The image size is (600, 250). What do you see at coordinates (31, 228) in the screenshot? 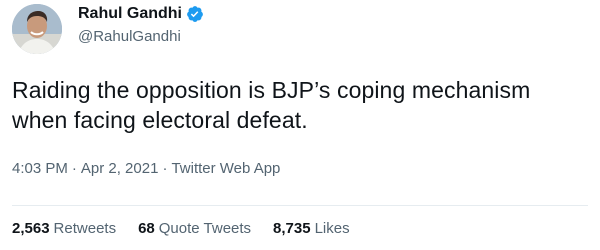
I see `retweets-count: 2,563` at bounding box center [31, 228].